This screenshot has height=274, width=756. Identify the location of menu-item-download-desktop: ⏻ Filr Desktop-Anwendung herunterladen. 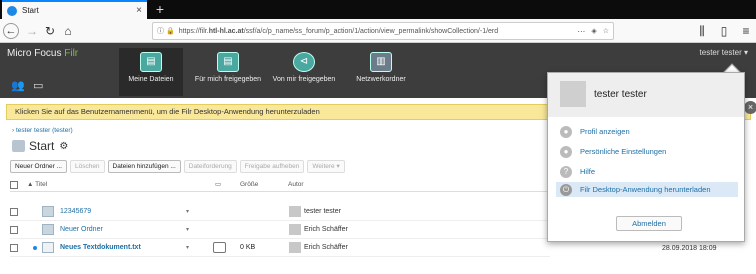
(647, 189).